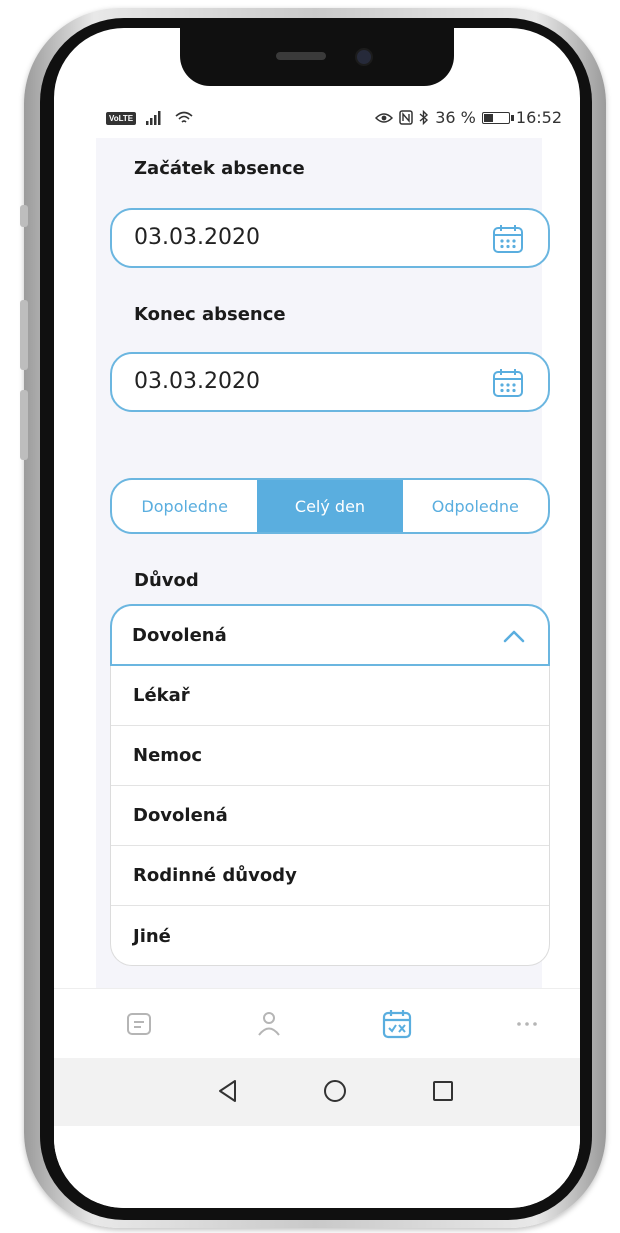 This screenshot has height=1233, width=620. What do you see at coordinates (184, 117) in the screenshot?
I see `wifi-icon` at bounding box center [184, 117].